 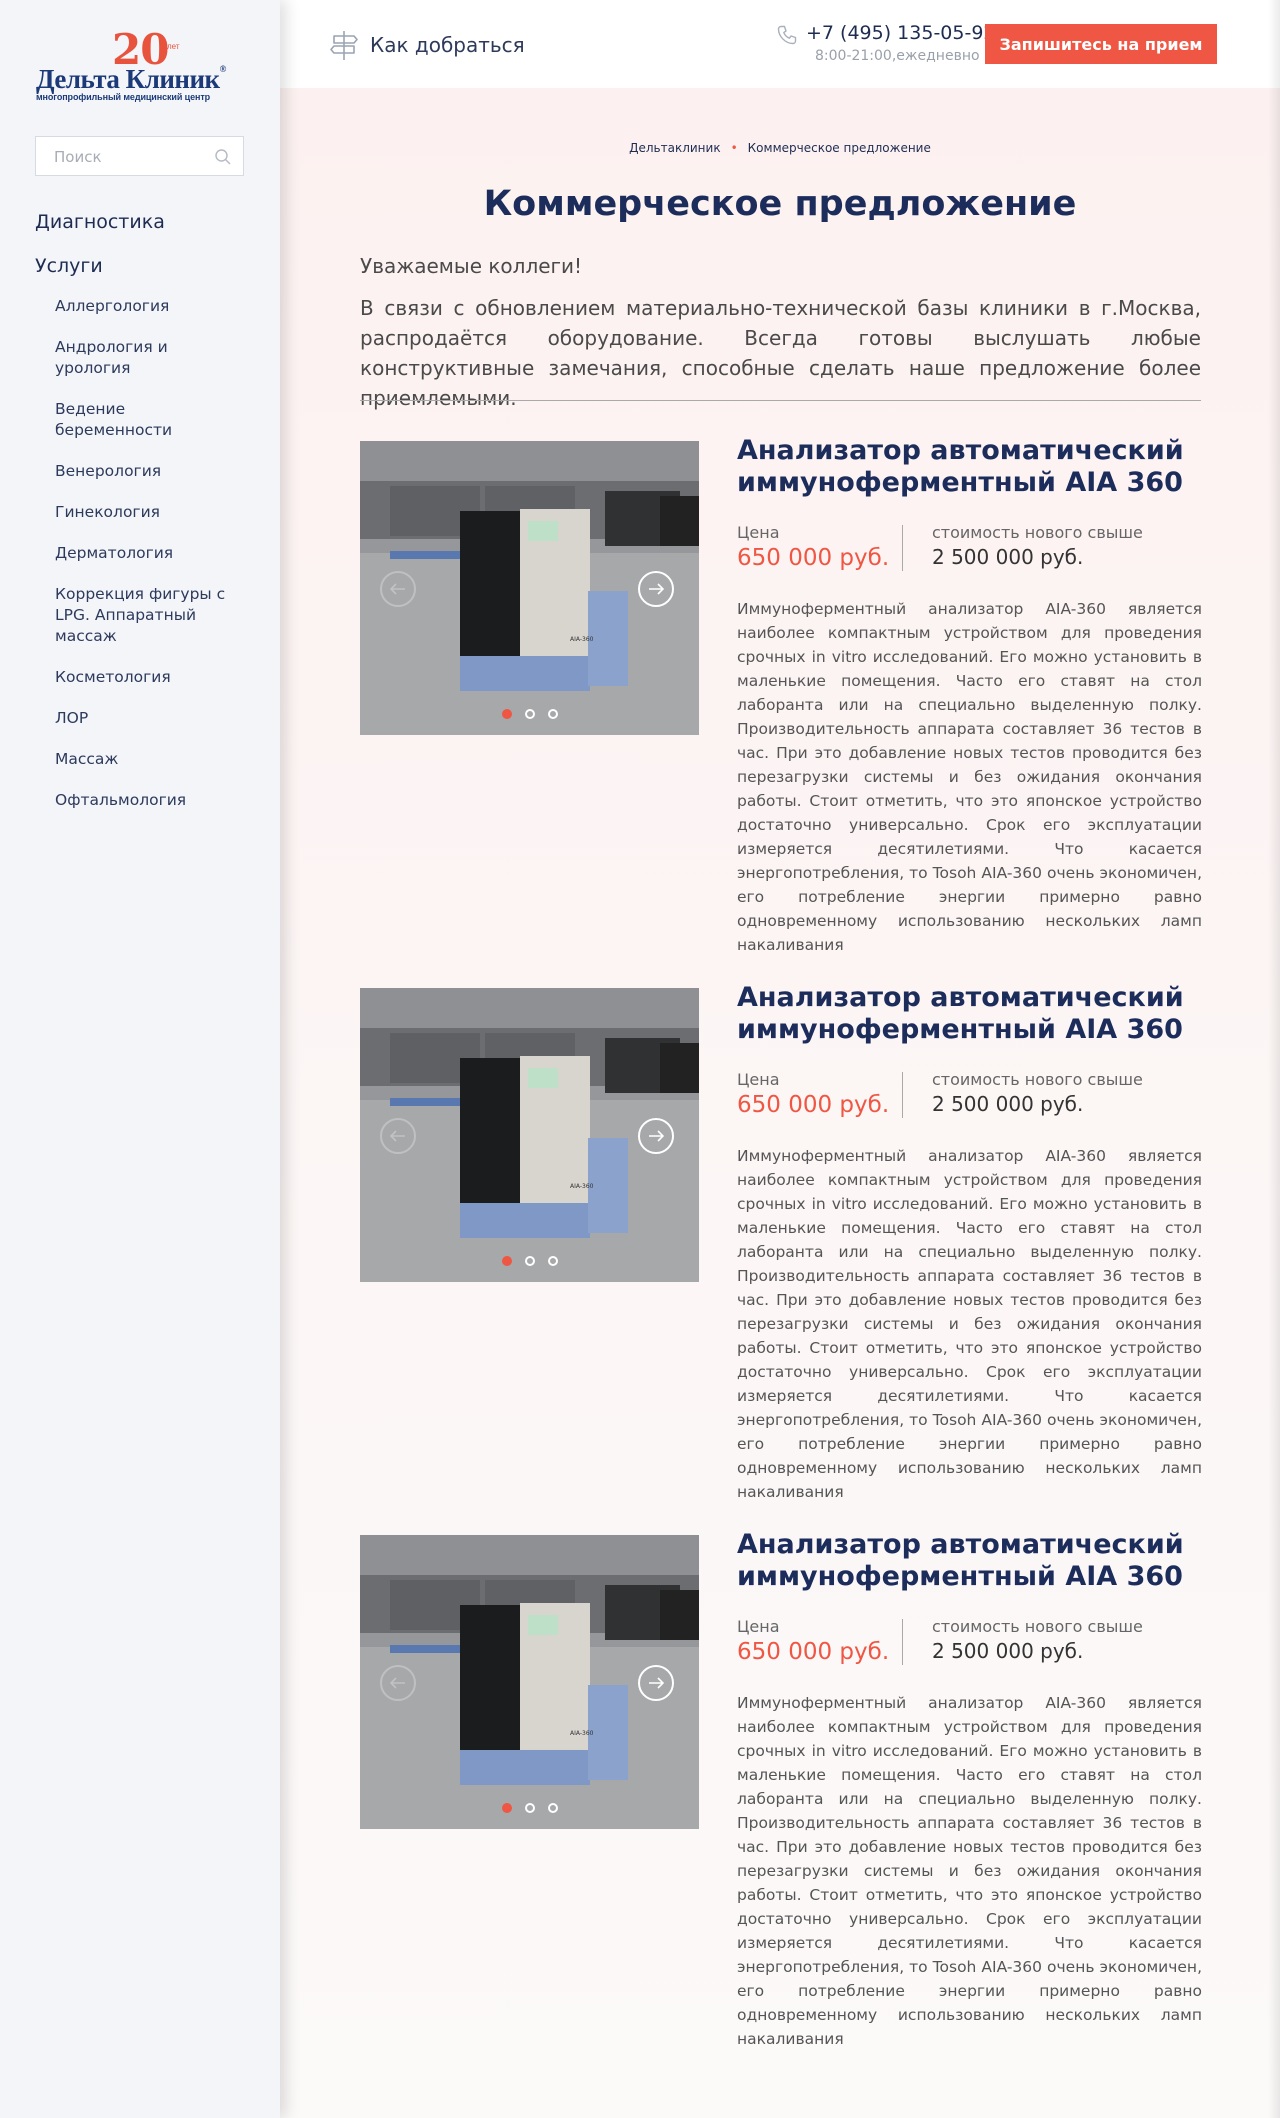 What do you see at coordinates (447, 45) in the screenshot?
I see `directions-label: Как добраться` at bounding box center [447, 45].